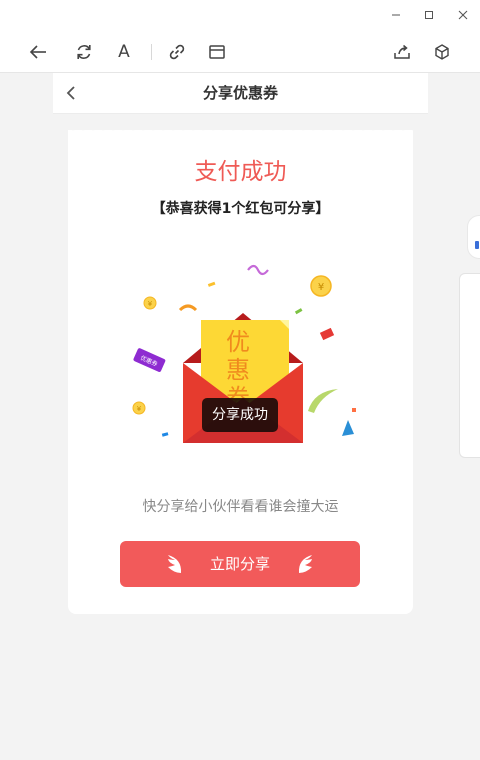 The width and height of the screenshot is (480, 760). Describe the element at coordinates (84, 52) in the screenshot. I see `refresh-icon` at that location.